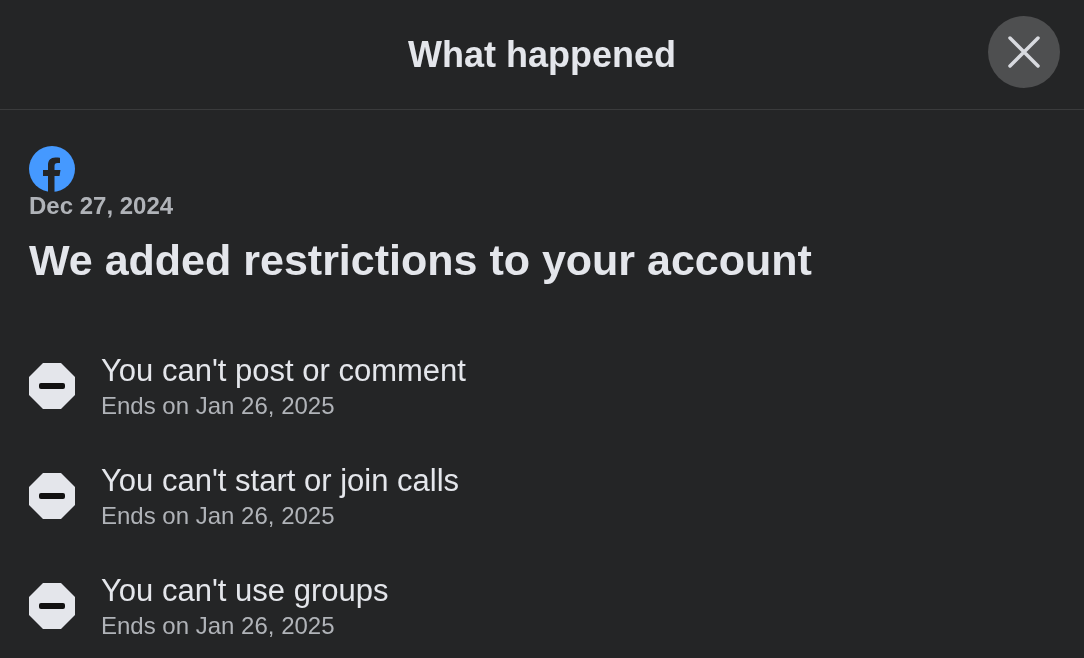 The image size is (1084, 658). I want to click on logo-icon, so click(52, 169).